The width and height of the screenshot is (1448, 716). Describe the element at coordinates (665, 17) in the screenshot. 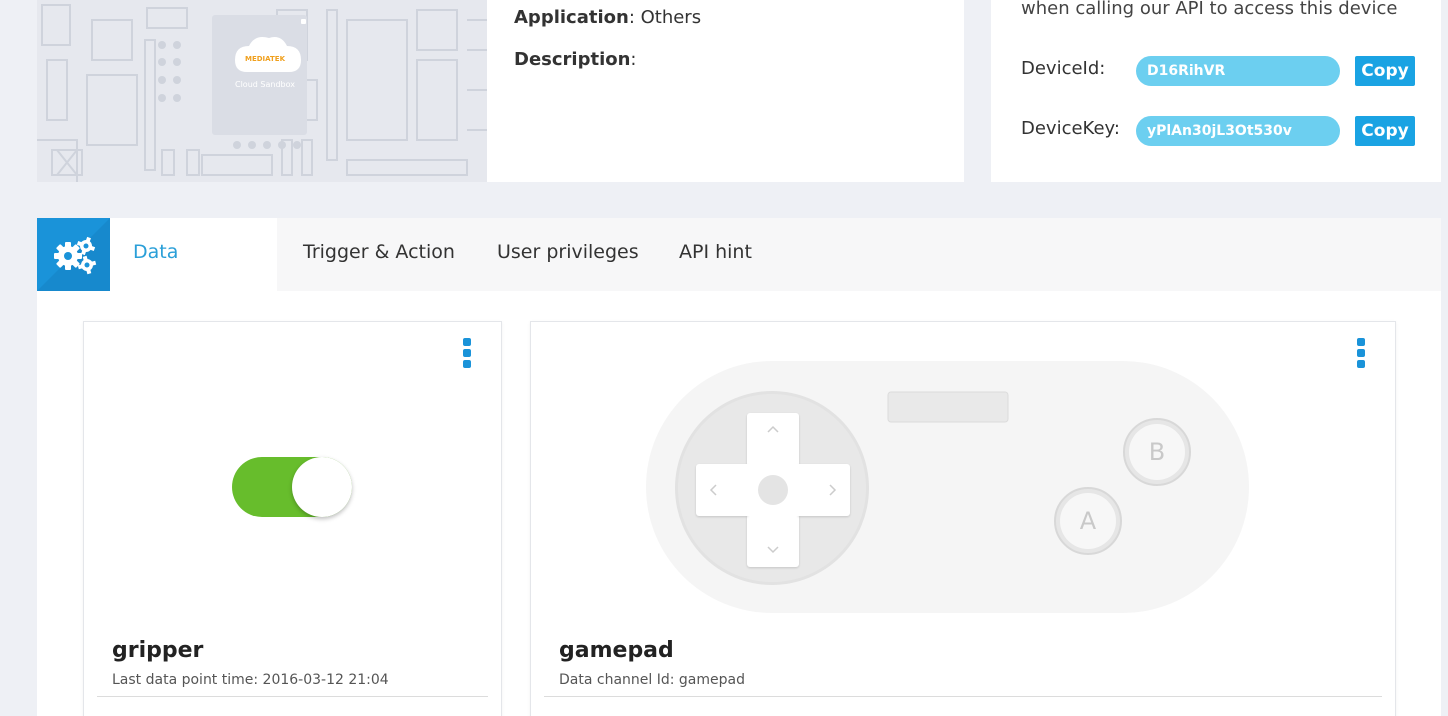

I see `application-value: : Others` at that location.